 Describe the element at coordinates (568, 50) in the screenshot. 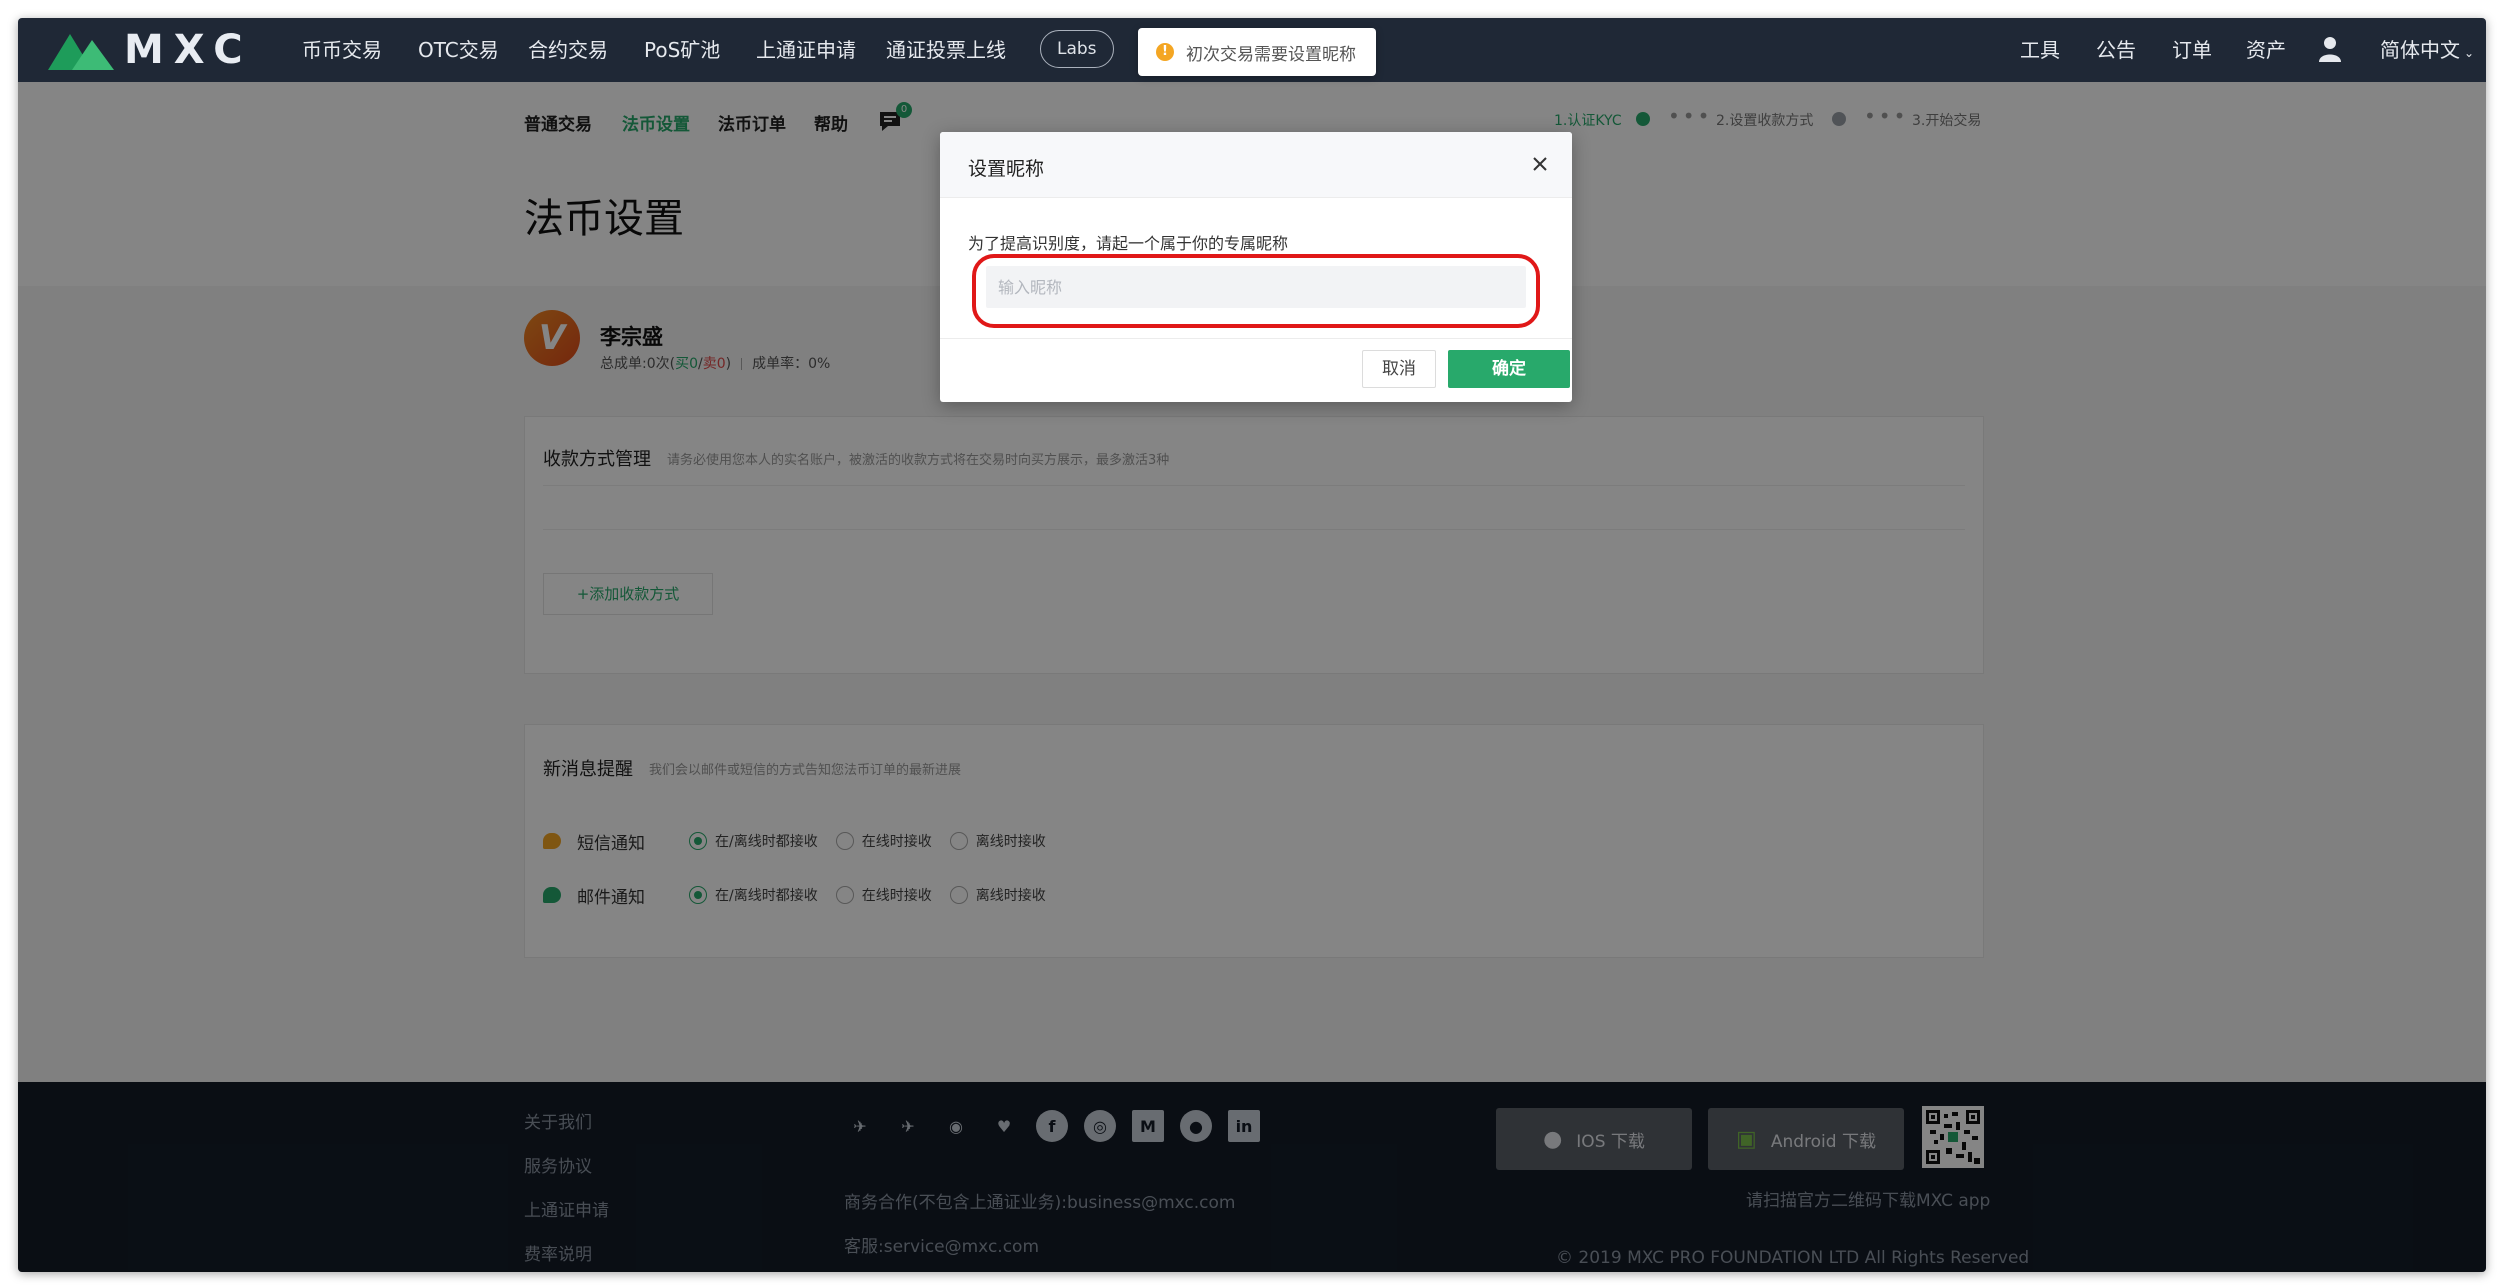

I see `nav-contract-trading: 合约交易` at that location.